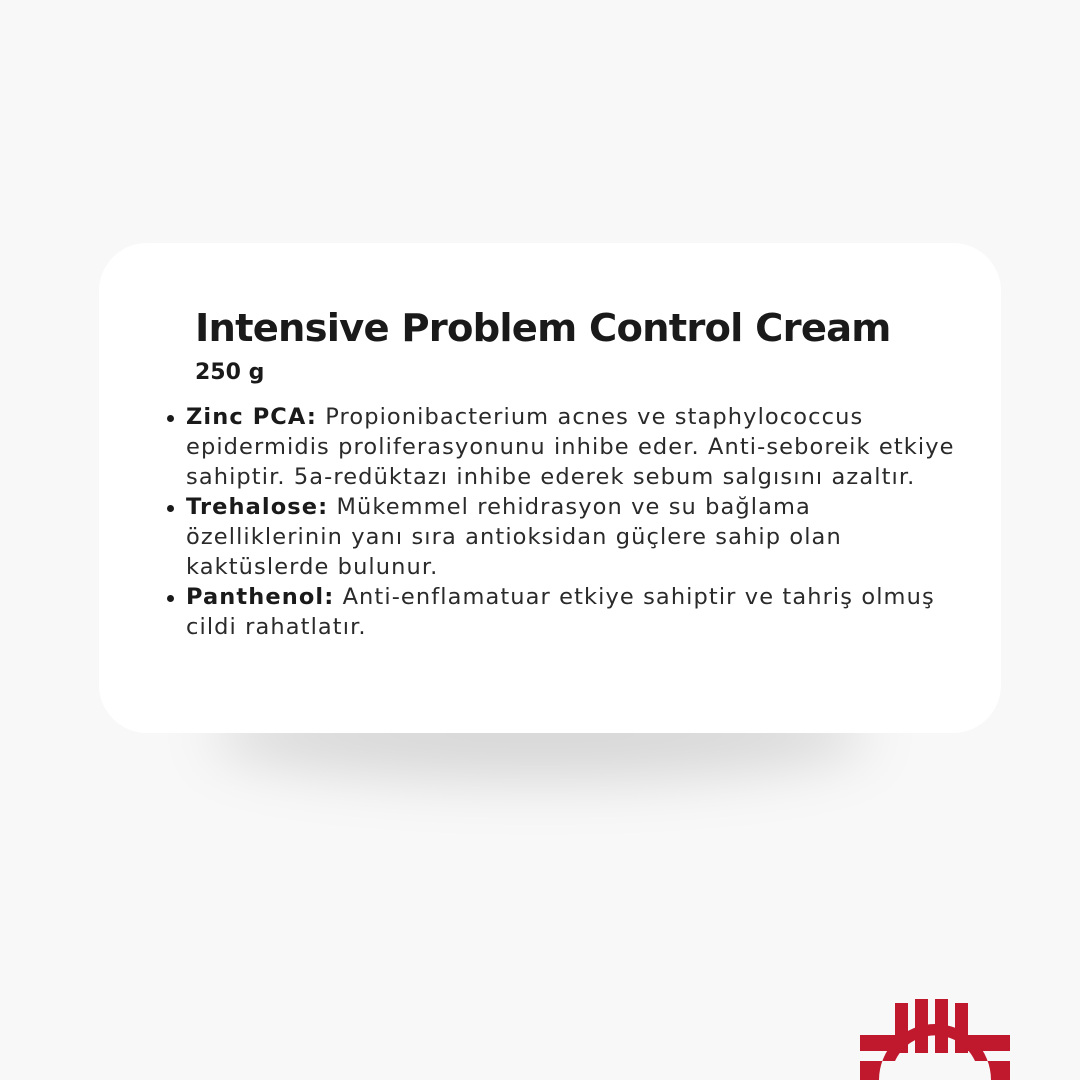 The image size is (1080, 1080). I want to click on ingredient-name: Zinc PCA:, so click(251, 417).